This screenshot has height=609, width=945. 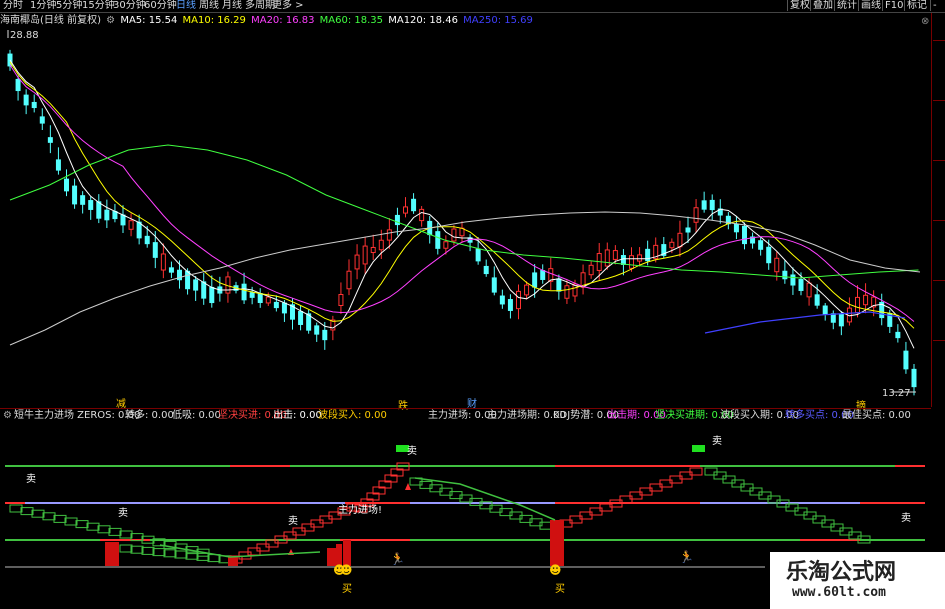 I want to click on watermark-url: www.60lt.com, so click(x=839, y=592).